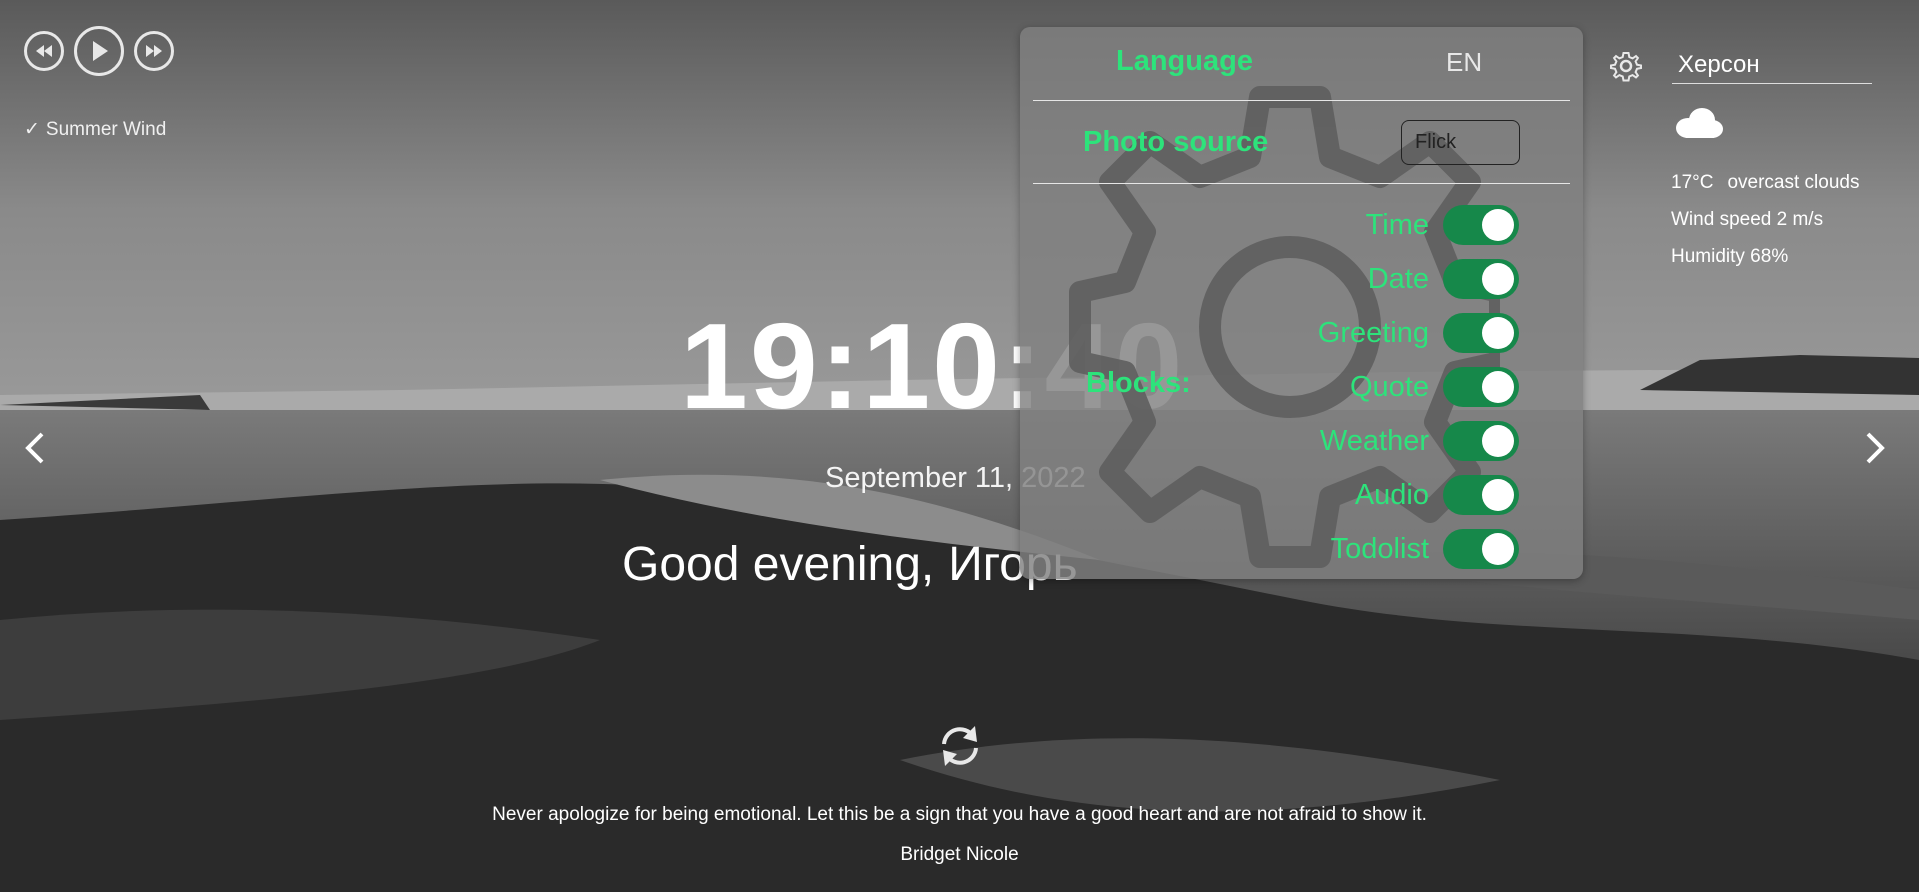  I want to click on quote-author: Bridget Nicole, so click(959, 854).